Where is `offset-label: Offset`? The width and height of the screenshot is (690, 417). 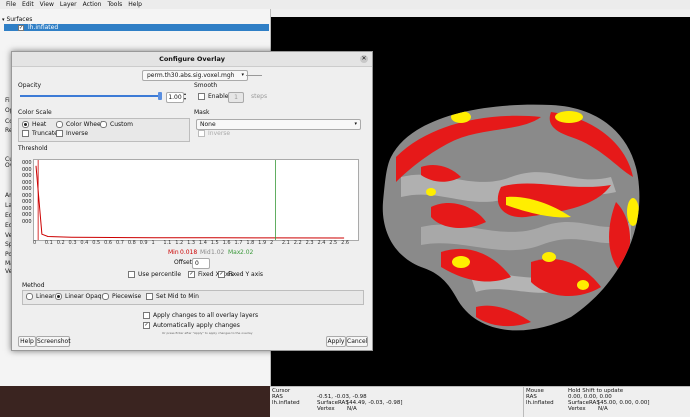 offset-label: Offset is located at coordinates (183, 262).